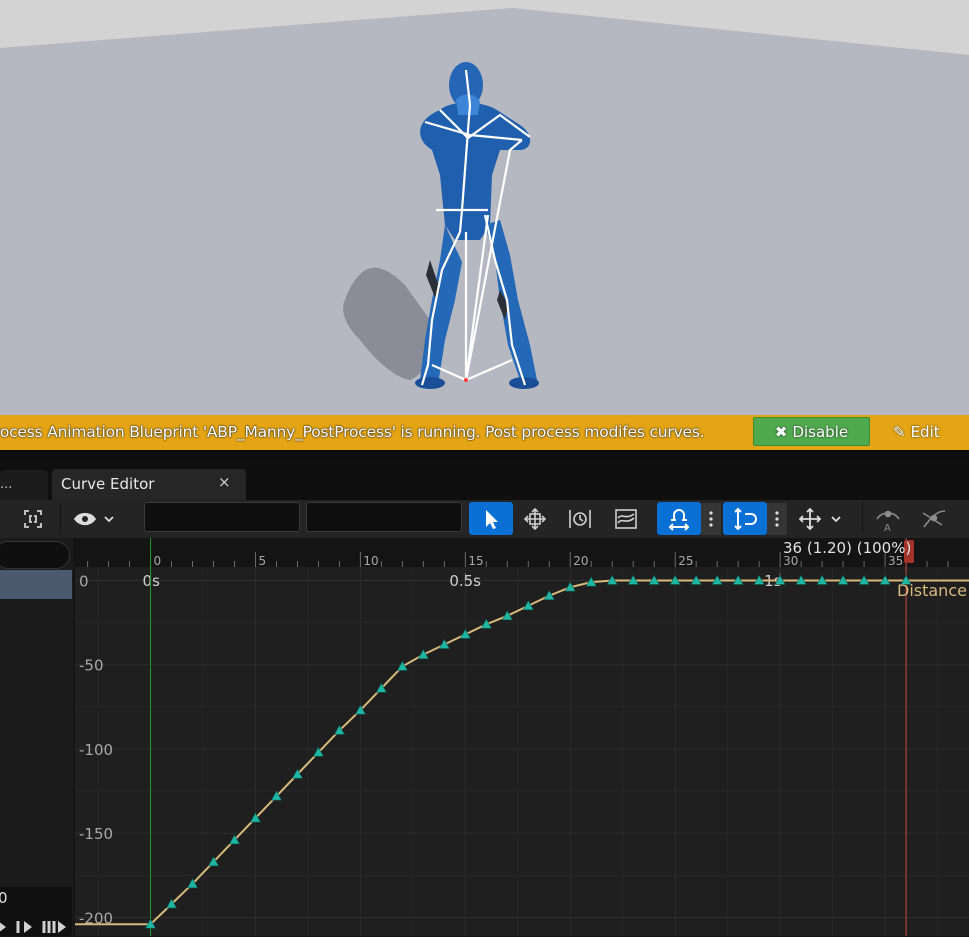 The width and height of the screenshot is (969, 937). What do you see at coordinates (475, 561) in the screenshot?
I see `ruler-tick-label: 15` at bounding box center [475, 561].